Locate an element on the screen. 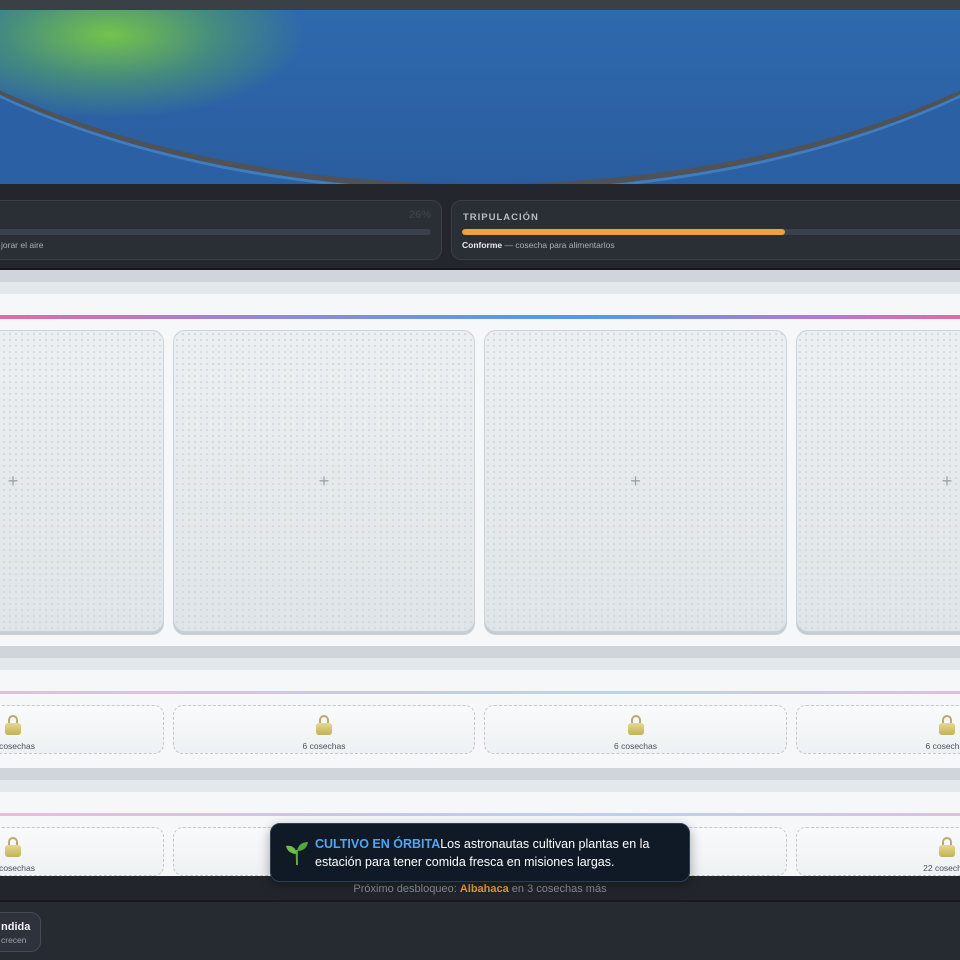  unlock-requirement: 22 cosechas is located at coordinates (941, 868).